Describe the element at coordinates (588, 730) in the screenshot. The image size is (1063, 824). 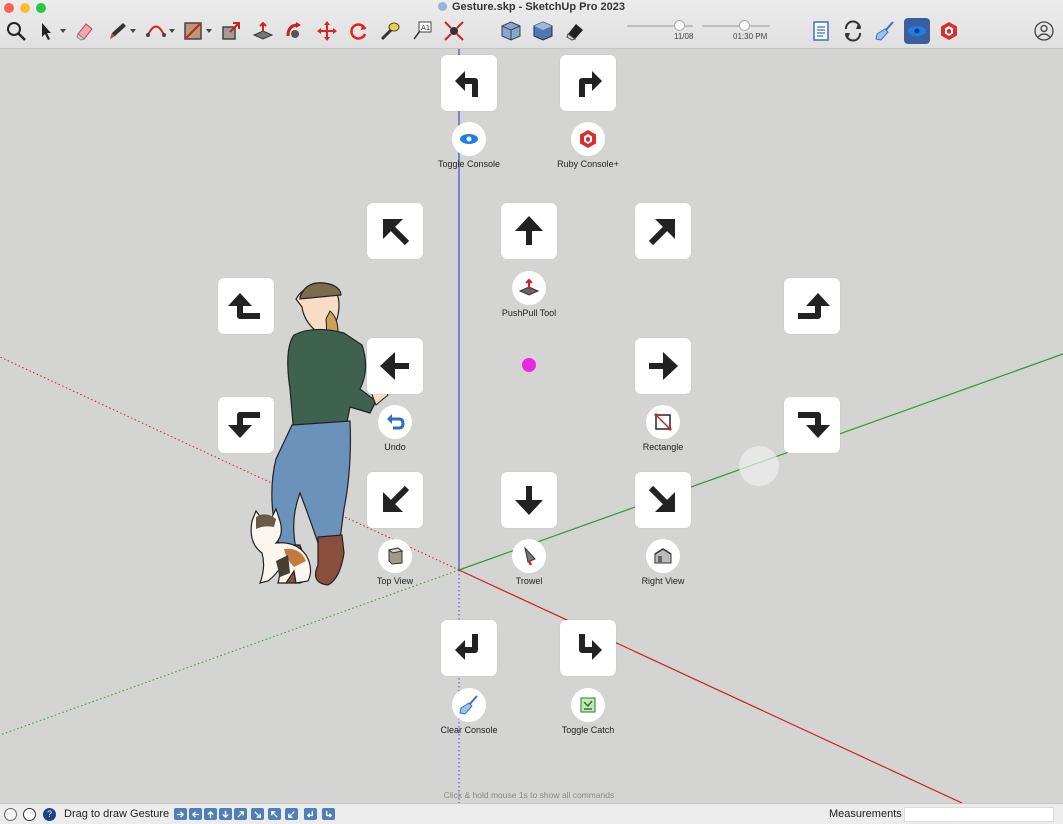
I see `command-label: Toggle Catch` at that location.